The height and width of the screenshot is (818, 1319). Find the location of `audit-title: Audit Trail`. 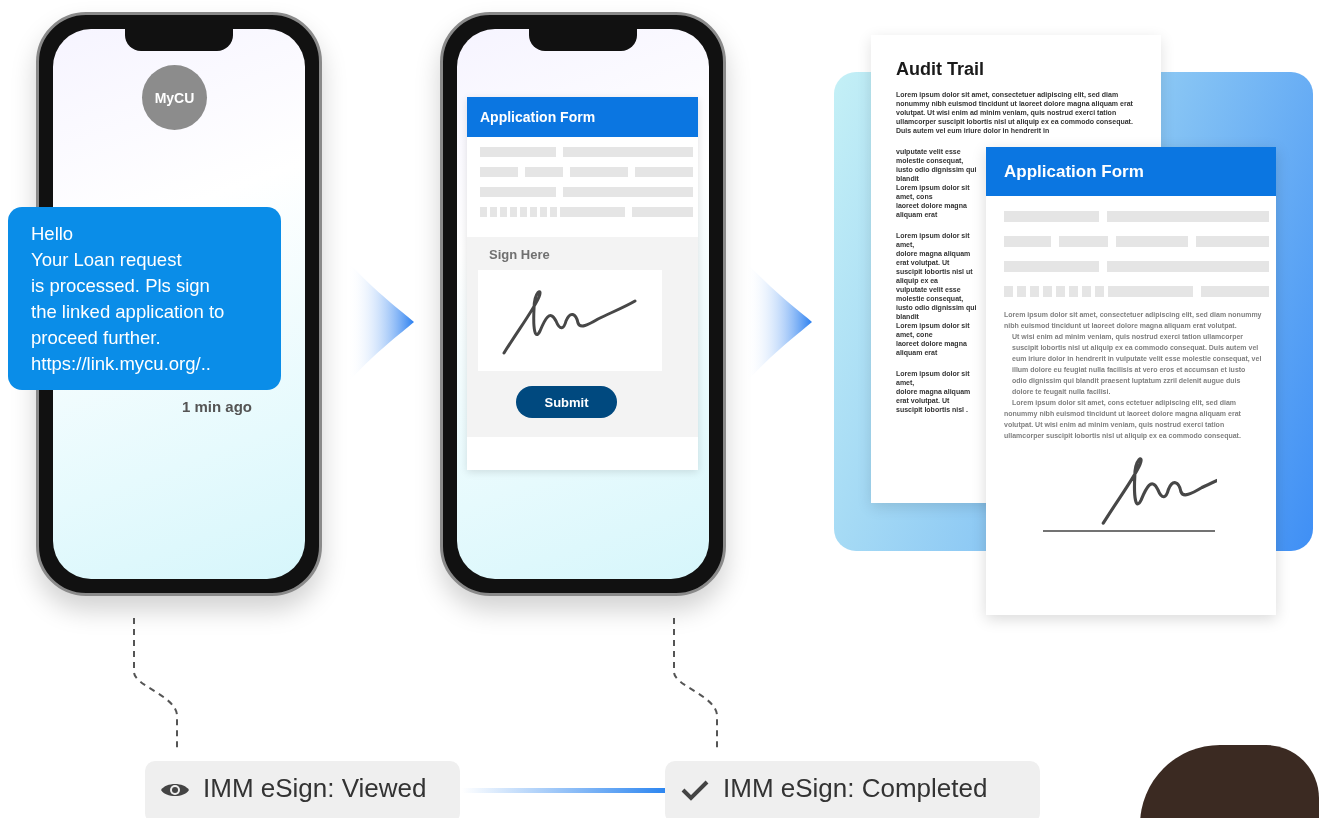

audit-title: Audit Trail is located at coordinates (940, 69).